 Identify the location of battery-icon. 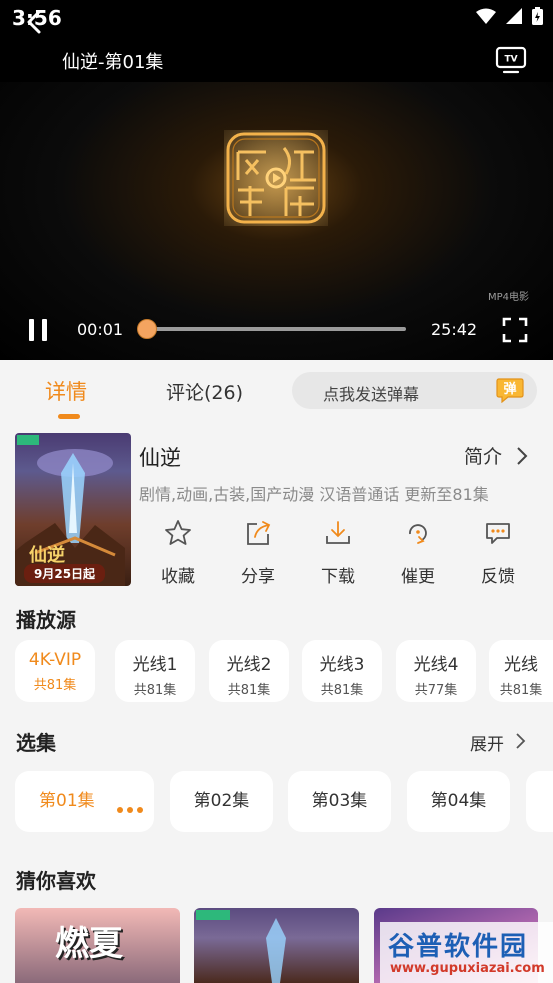
(537, 16).